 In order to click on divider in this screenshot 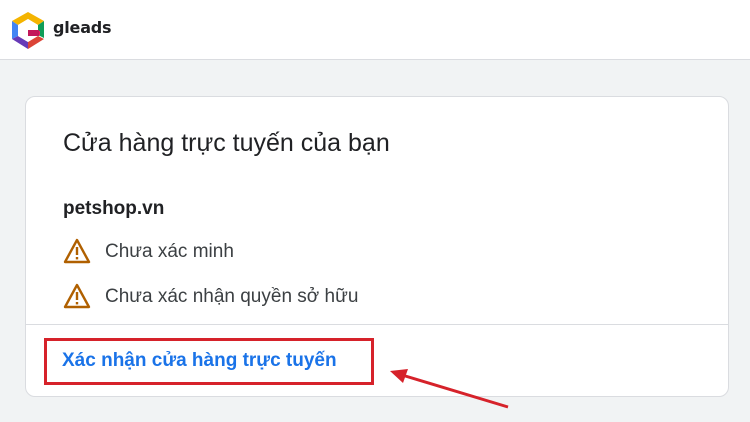, I will do `click(377, 324)`.